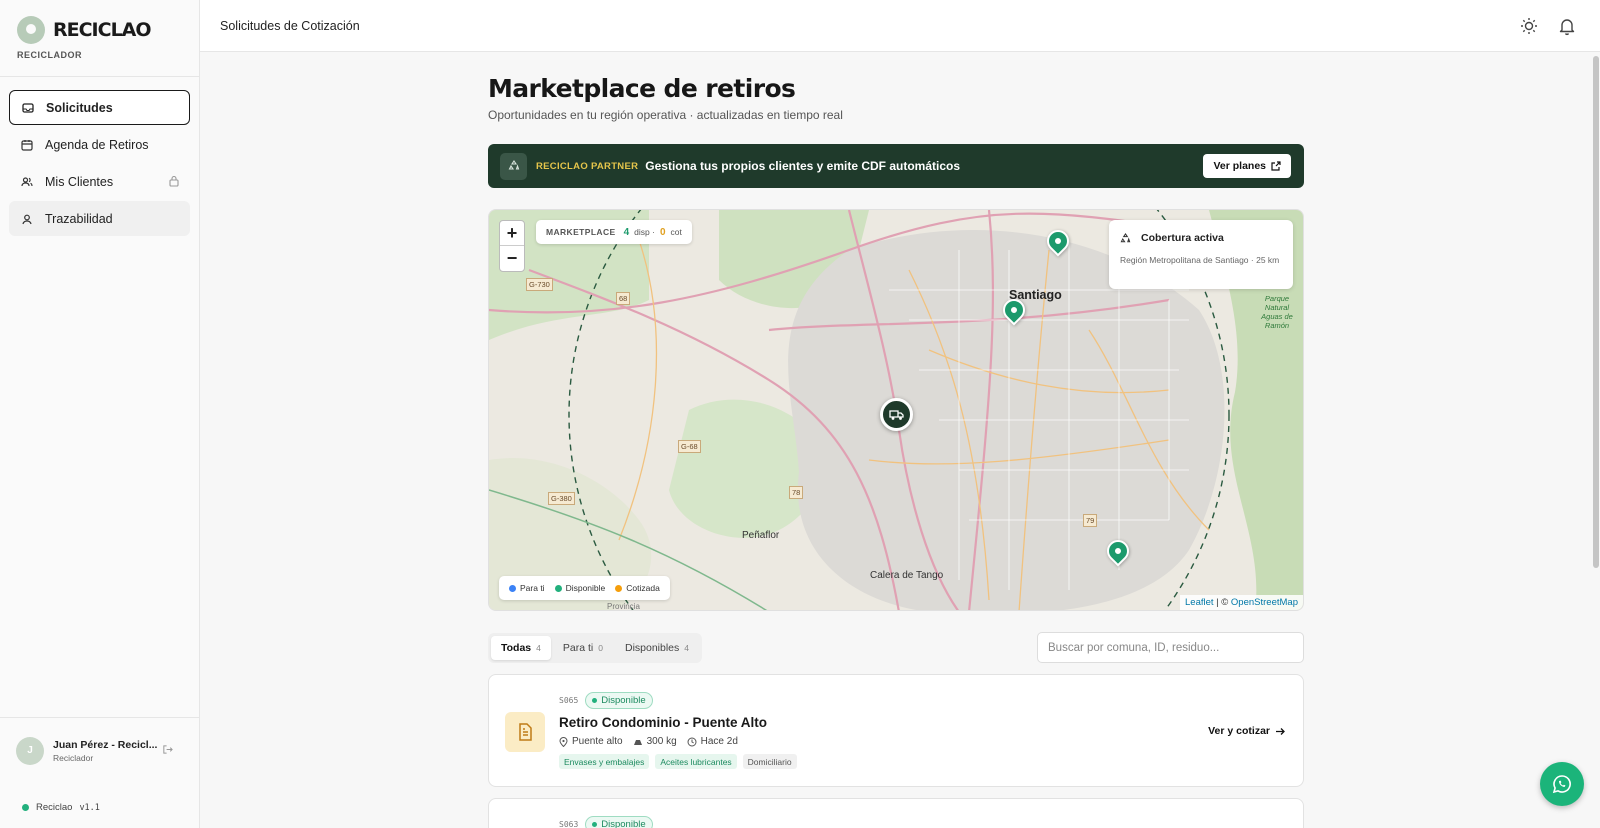  Describe the element at coordinates (1567, 26) in the screenshot. I see `bell-icon` at that location.